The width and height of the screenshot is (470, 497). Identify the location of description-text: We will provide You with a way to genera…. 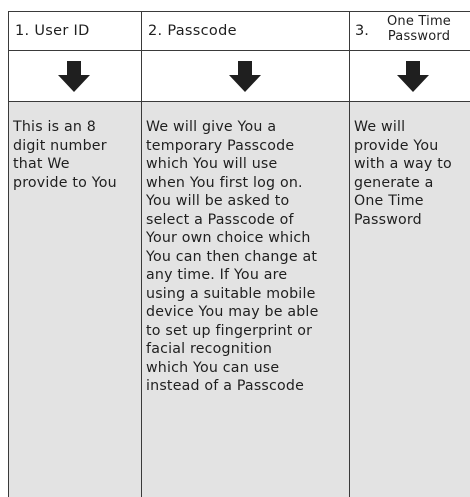
(403, 173).